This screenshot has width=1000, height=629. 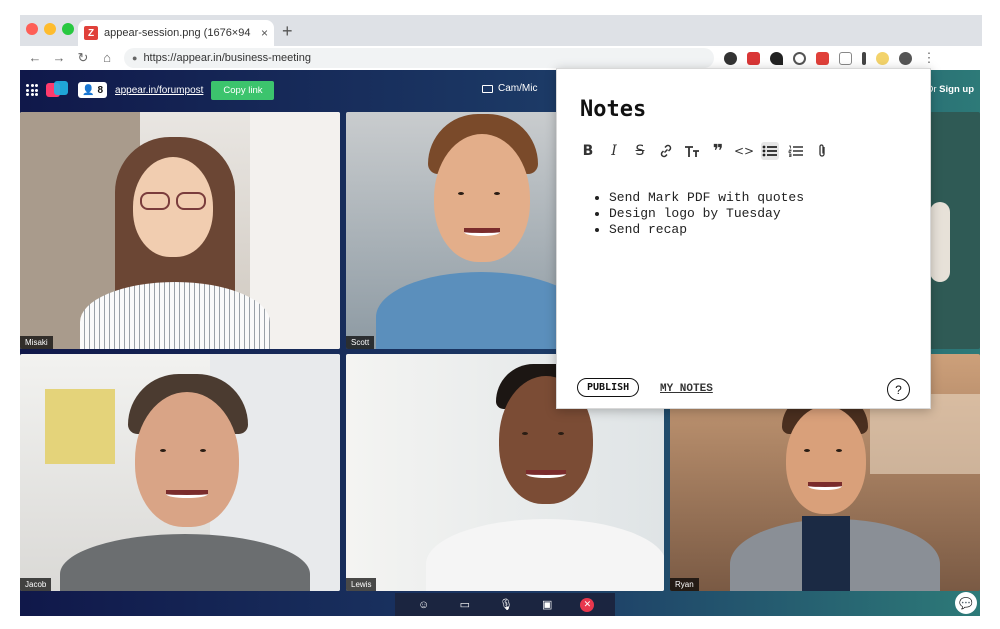 I want to click on microphone-icon: 🎙, so click(x=506, y=605).